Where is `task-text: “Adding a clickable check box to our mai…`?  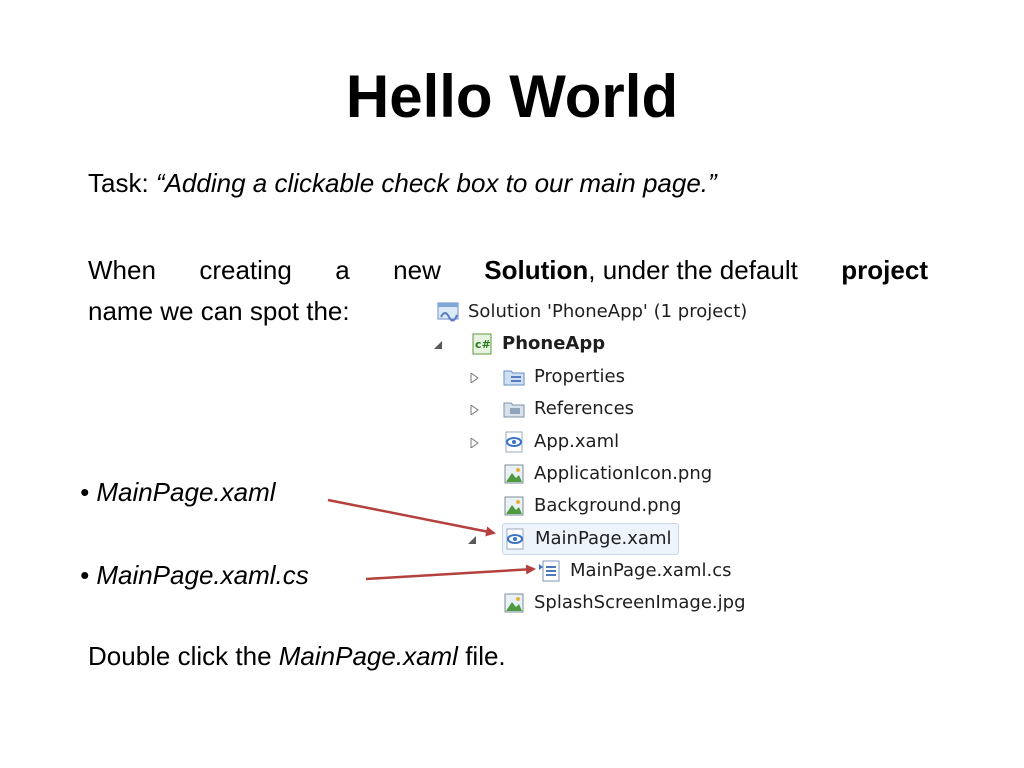
task-text: “Adding a clickable check box to our mai… is located at coordinates (436, 183).